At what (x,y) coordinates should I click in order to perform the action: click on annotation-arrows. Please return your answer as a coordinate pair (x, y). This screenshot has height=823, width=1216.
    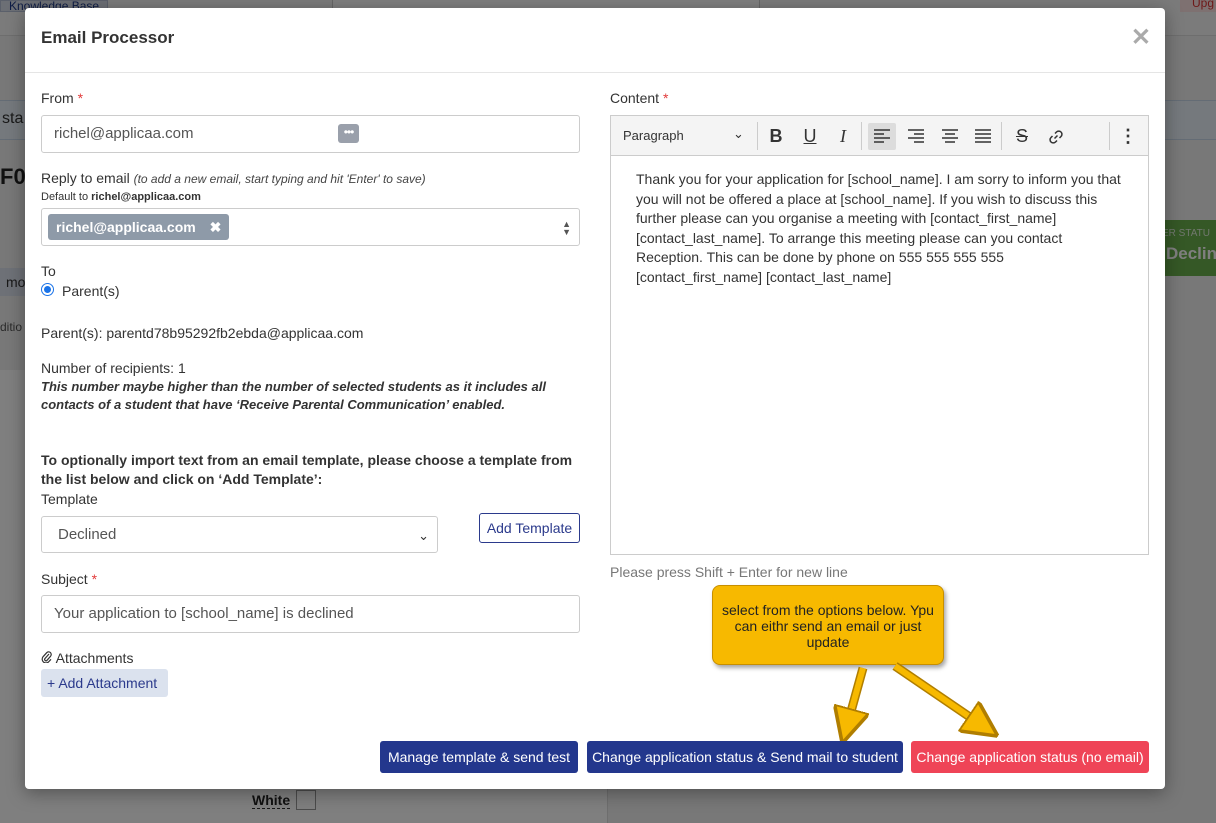
    Looking at the image, I should click on (595, 725).